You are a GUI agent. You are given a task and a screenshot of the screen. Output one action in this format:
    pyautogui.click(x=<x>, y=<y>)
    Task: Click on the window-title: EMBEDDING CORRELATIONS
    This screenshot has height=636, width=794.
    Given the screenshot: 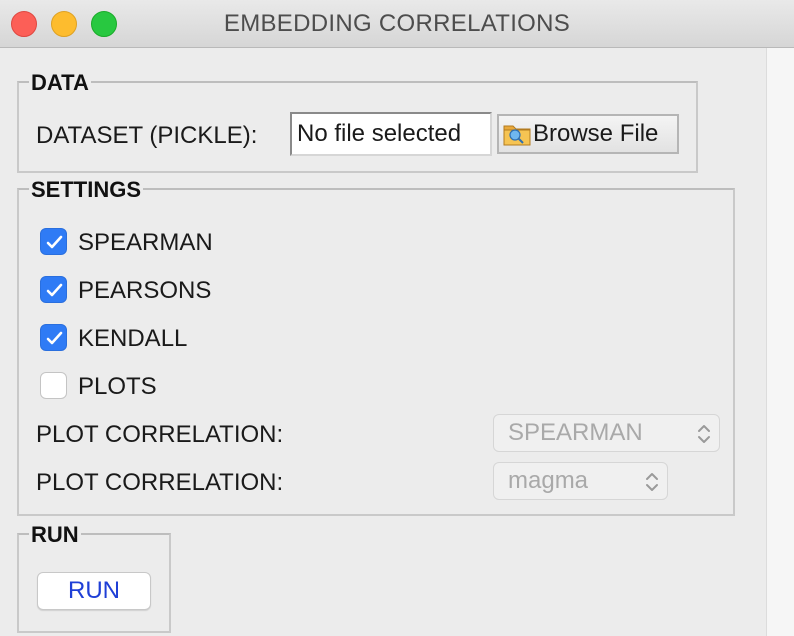 What is the action you would take?
    pyautogui.click(x=397, y=23)
    